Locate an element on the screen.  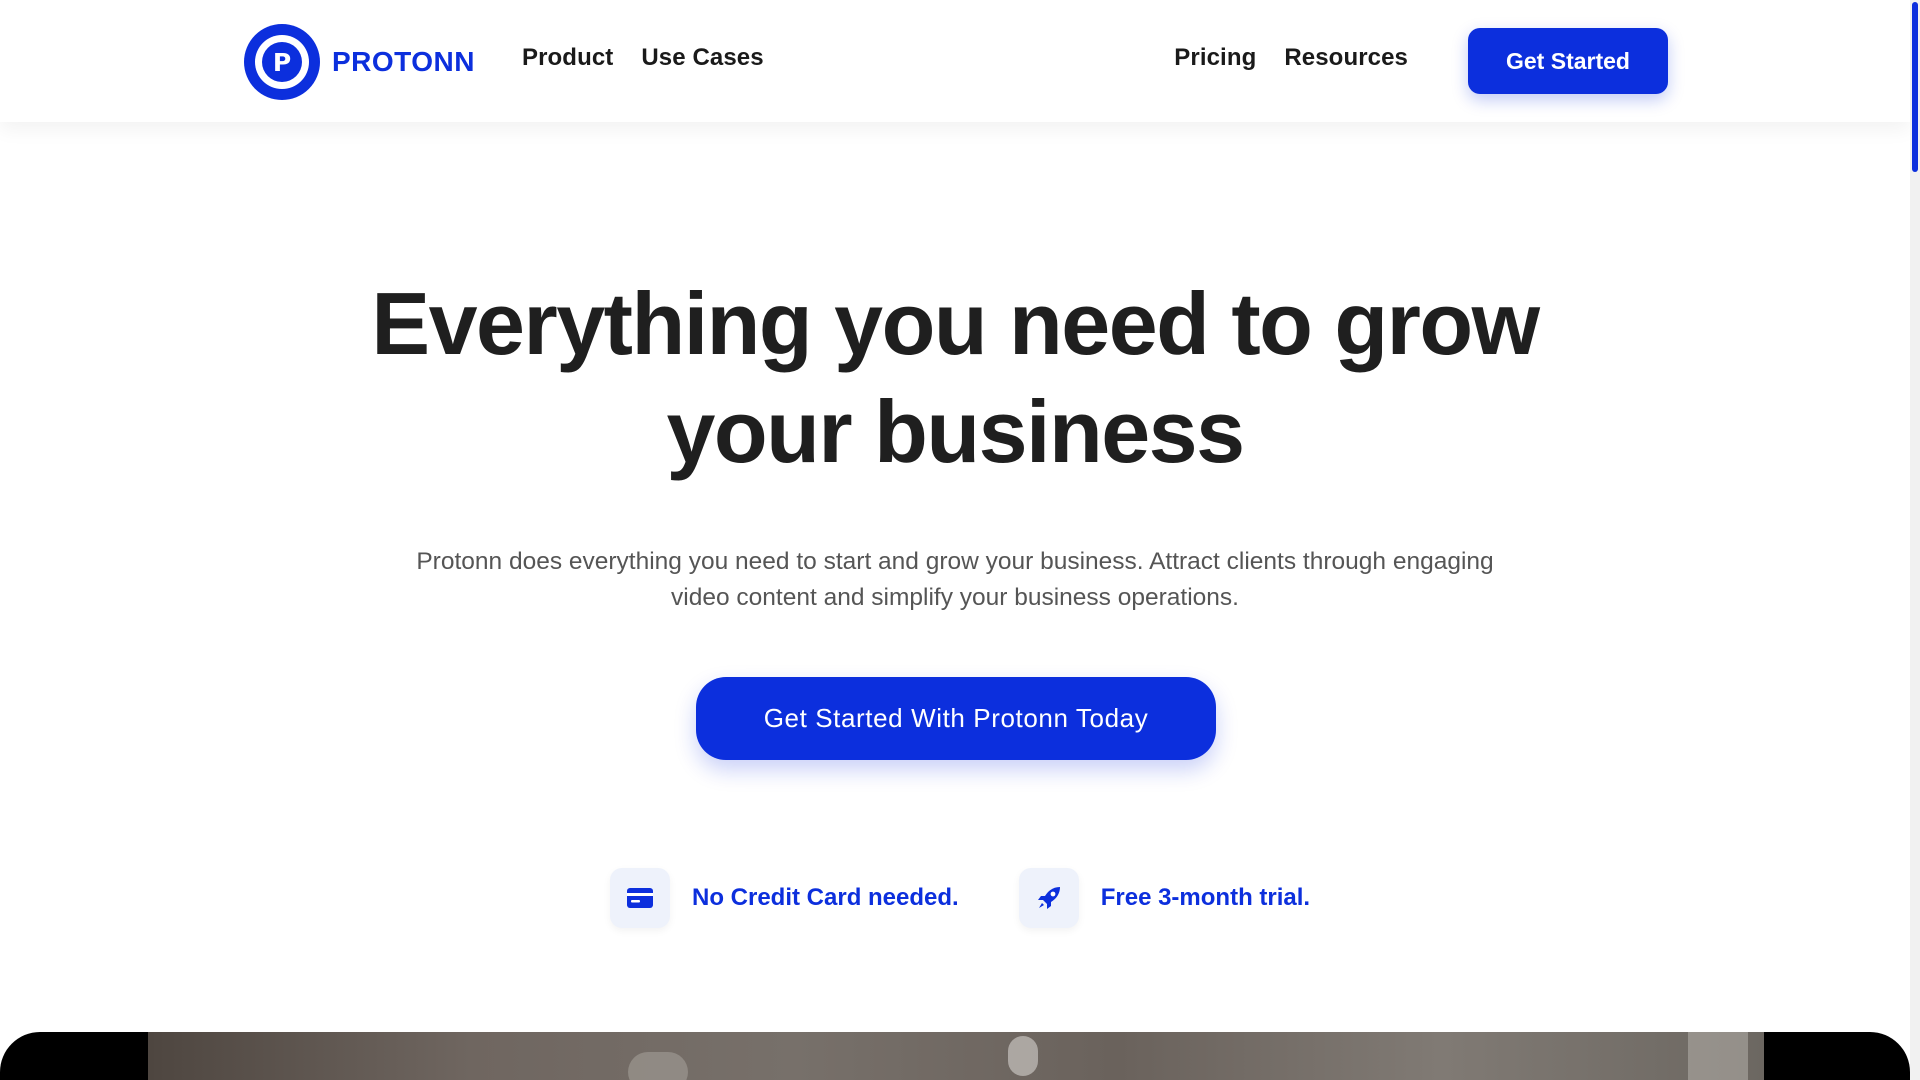
page-scrollbar is located at coordinates (1915, 540).